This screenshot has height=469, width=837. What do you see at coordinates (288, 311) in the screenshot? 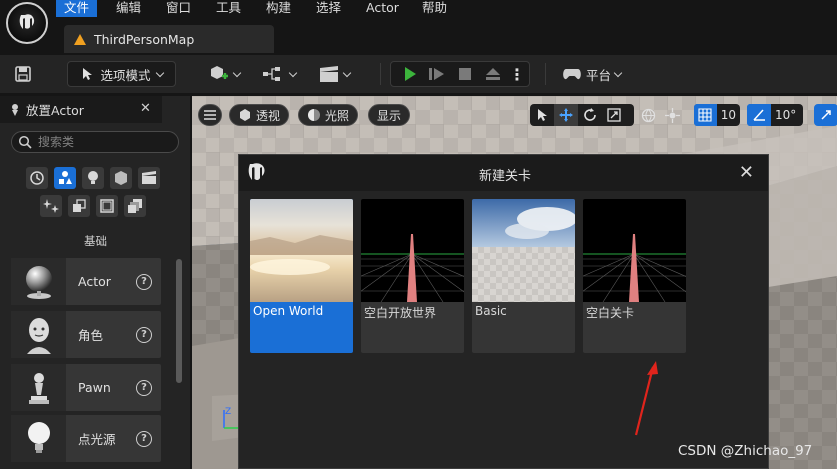
I see `template-label: Open World` at bounding box center [288, 311].